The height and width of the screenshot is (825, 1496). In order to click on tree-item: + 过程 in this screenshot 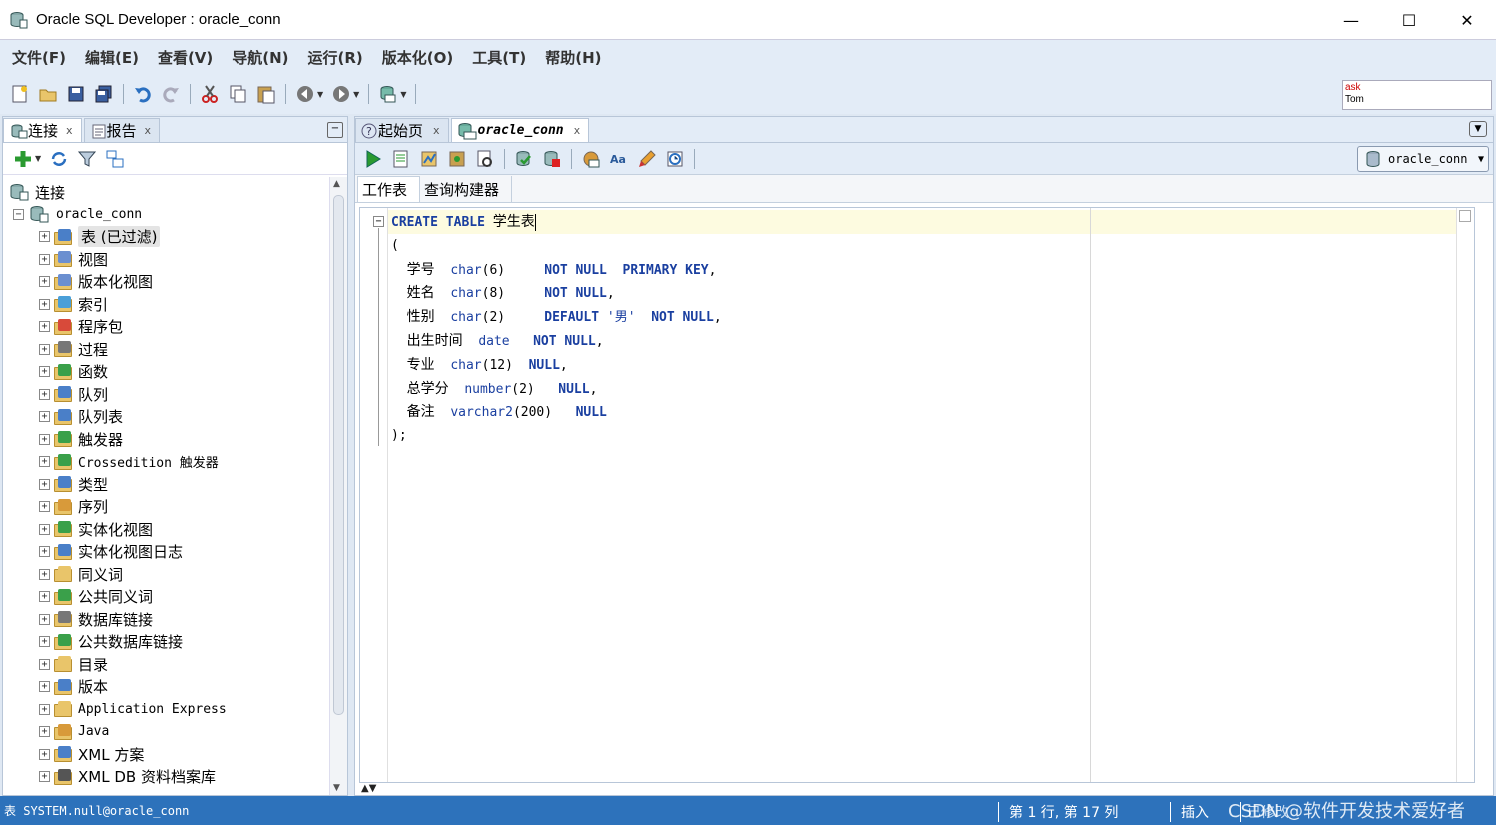, I will do `click(166, 349)`.